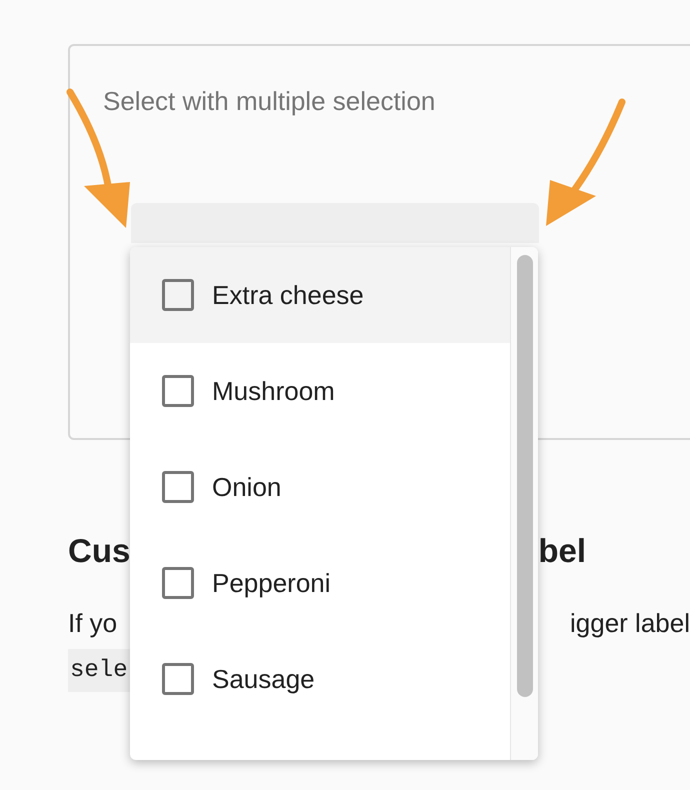  What do you see at coordinates (99, 551) in the screenshot?
I see `section-heading: Cus` at bounding box center [99, 551].